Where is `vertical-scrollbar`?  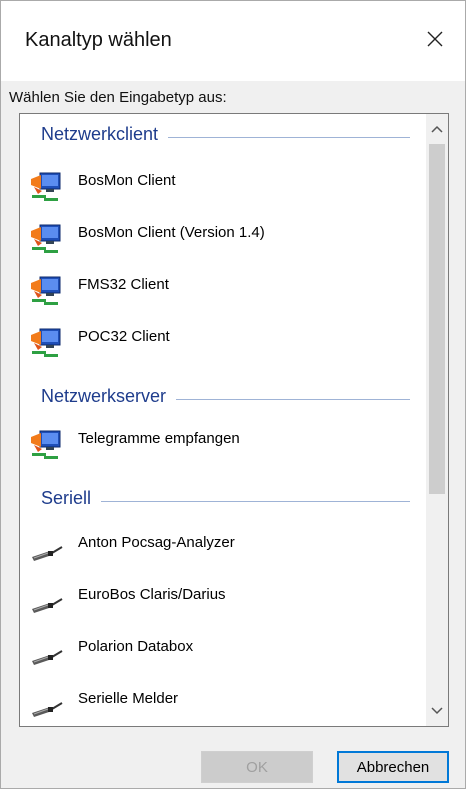 vertical-scrollbar is located at coordinates (437, 420).